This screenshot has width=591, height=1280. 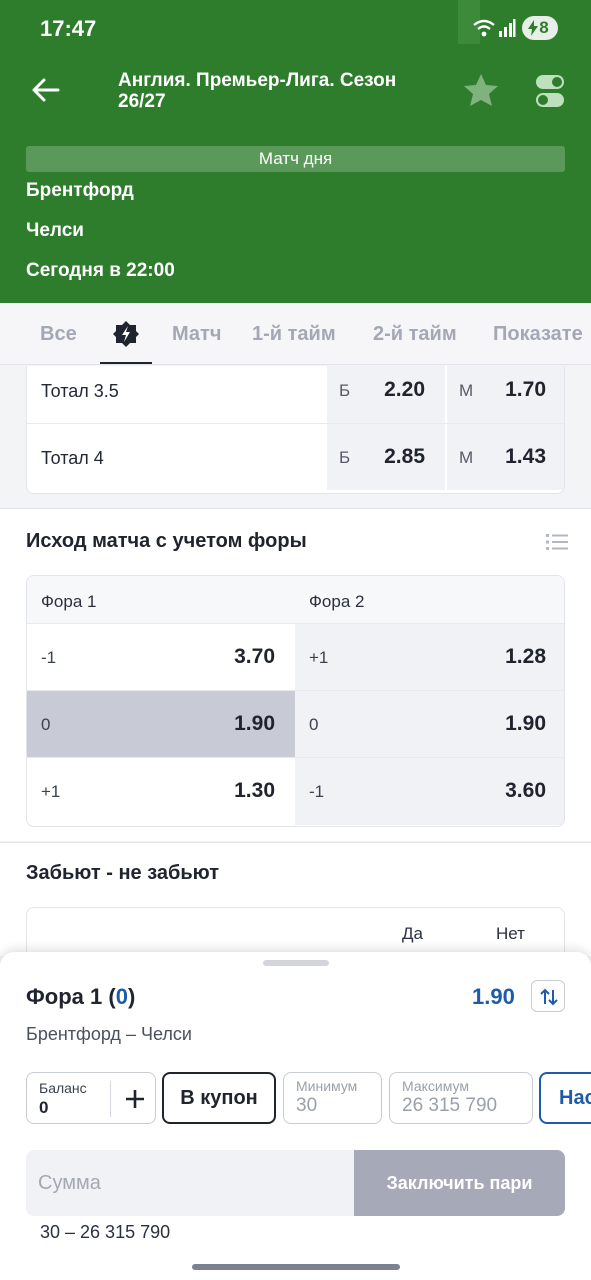 I want to click on min-value: 30, so click(x=307, y=1105).